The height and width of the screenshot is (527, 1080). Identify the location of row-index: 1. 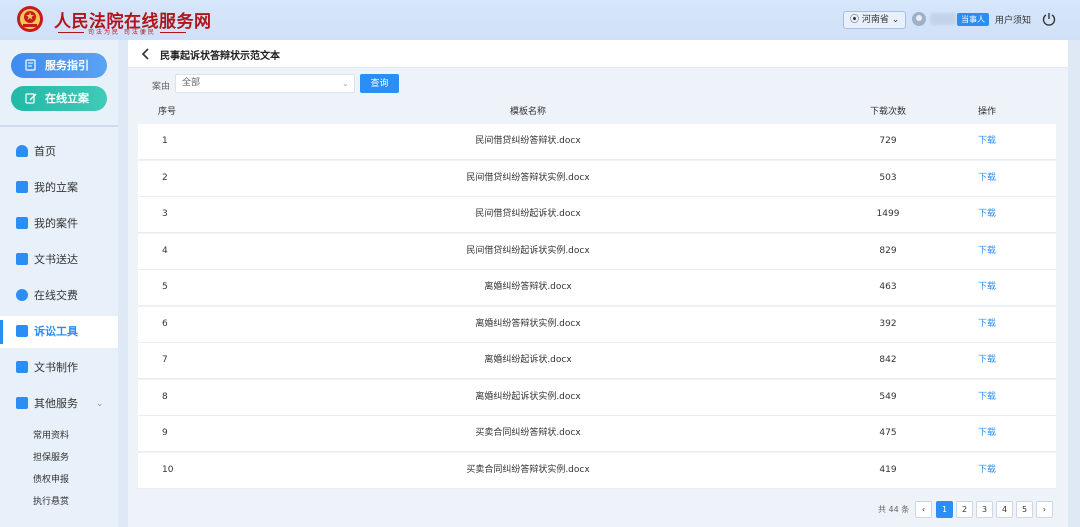
(165, 141).